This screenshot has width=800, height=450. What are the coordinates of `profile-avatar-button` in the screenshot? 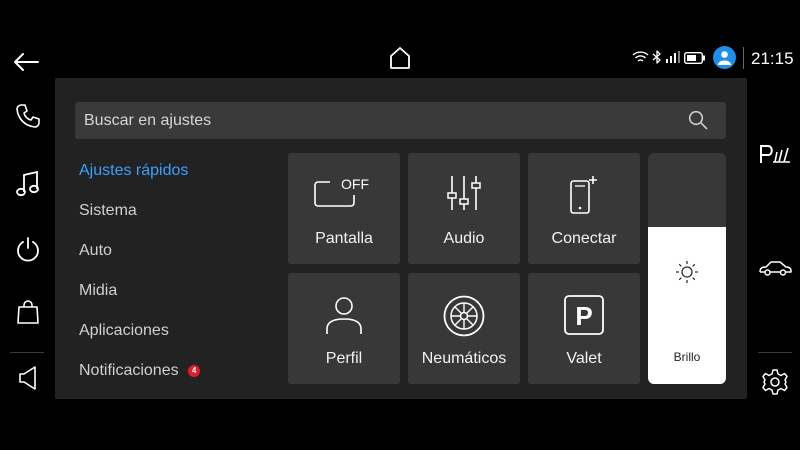 It's located at (724, 57).